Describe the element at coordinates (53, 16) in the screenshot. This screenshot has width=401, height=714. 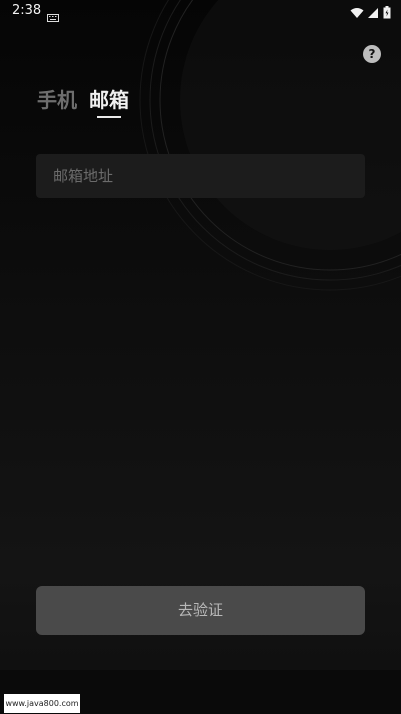
I see `keyboard-icon` at that location.